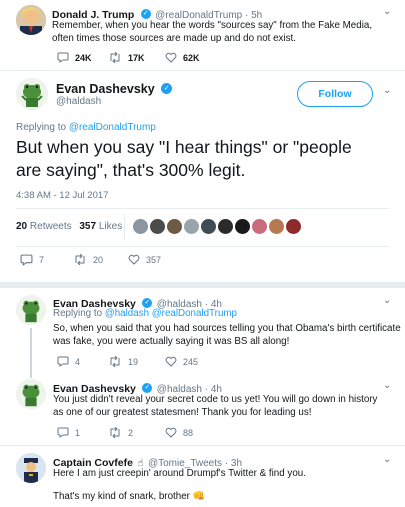  Describe the element at coordinates (88, 226) in the screenshot. I see `likes-stat-count: 357` at that location.